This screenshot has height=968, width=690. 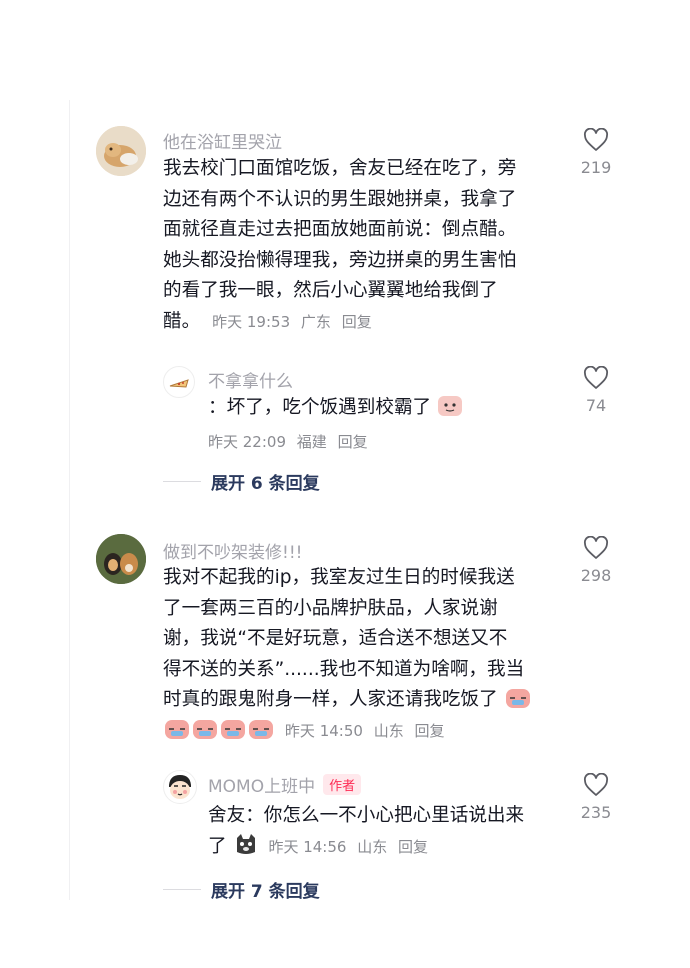 I want to click on comment-line: 时真的跟鬼附身一样，人家还请我吃饭了, so click(x=330, y=699).